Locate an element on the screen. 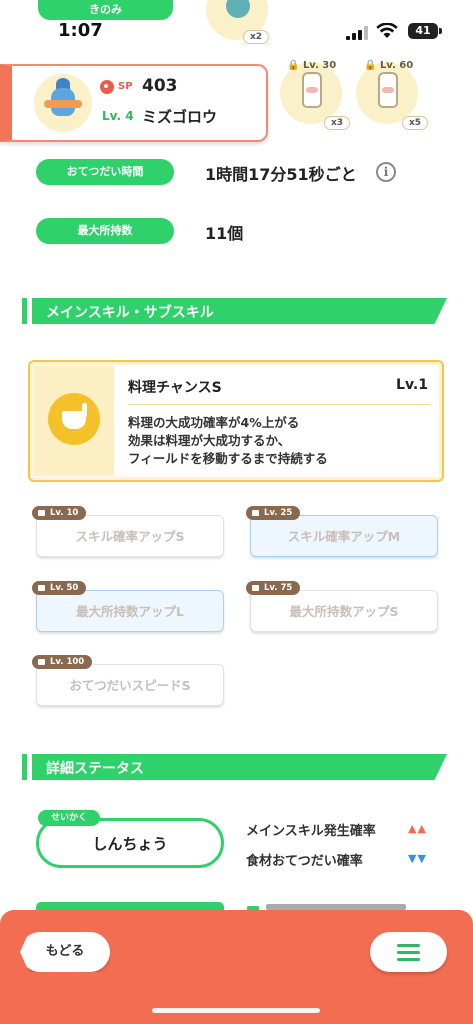  berry-tag: きのみ is located at coordinates (105, 10).